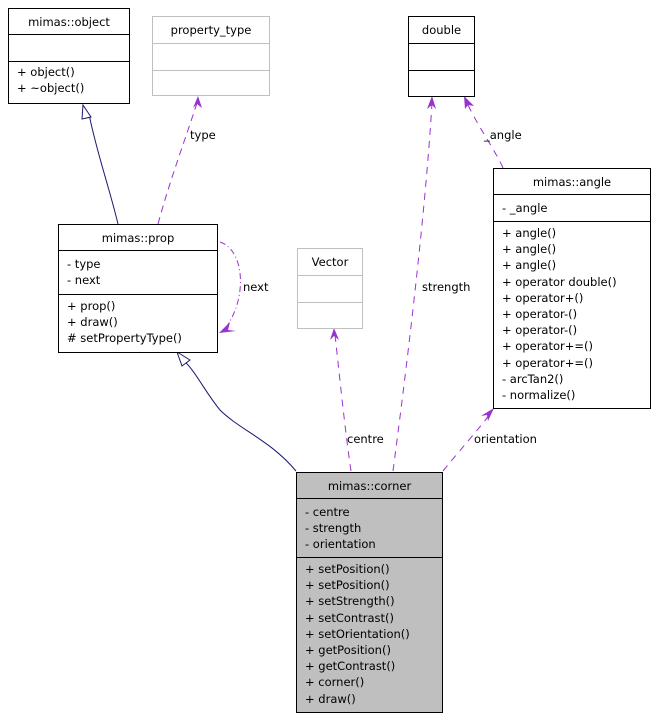 This screenshot has height=719, width=658. What do you see at coordinates (239, 415) in the screenshot?
I see `edge-corner-inherits-prop` at bounding box center [239, 415].